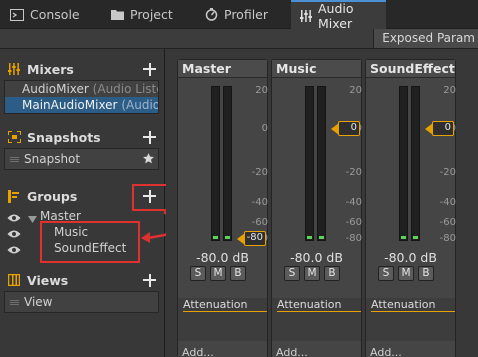 The width and height of the screenshot is (478, 357). What do you see at coordinates (14, 198) in the screenshot?
I see `groups-icon` at bounding box center [14, 198].